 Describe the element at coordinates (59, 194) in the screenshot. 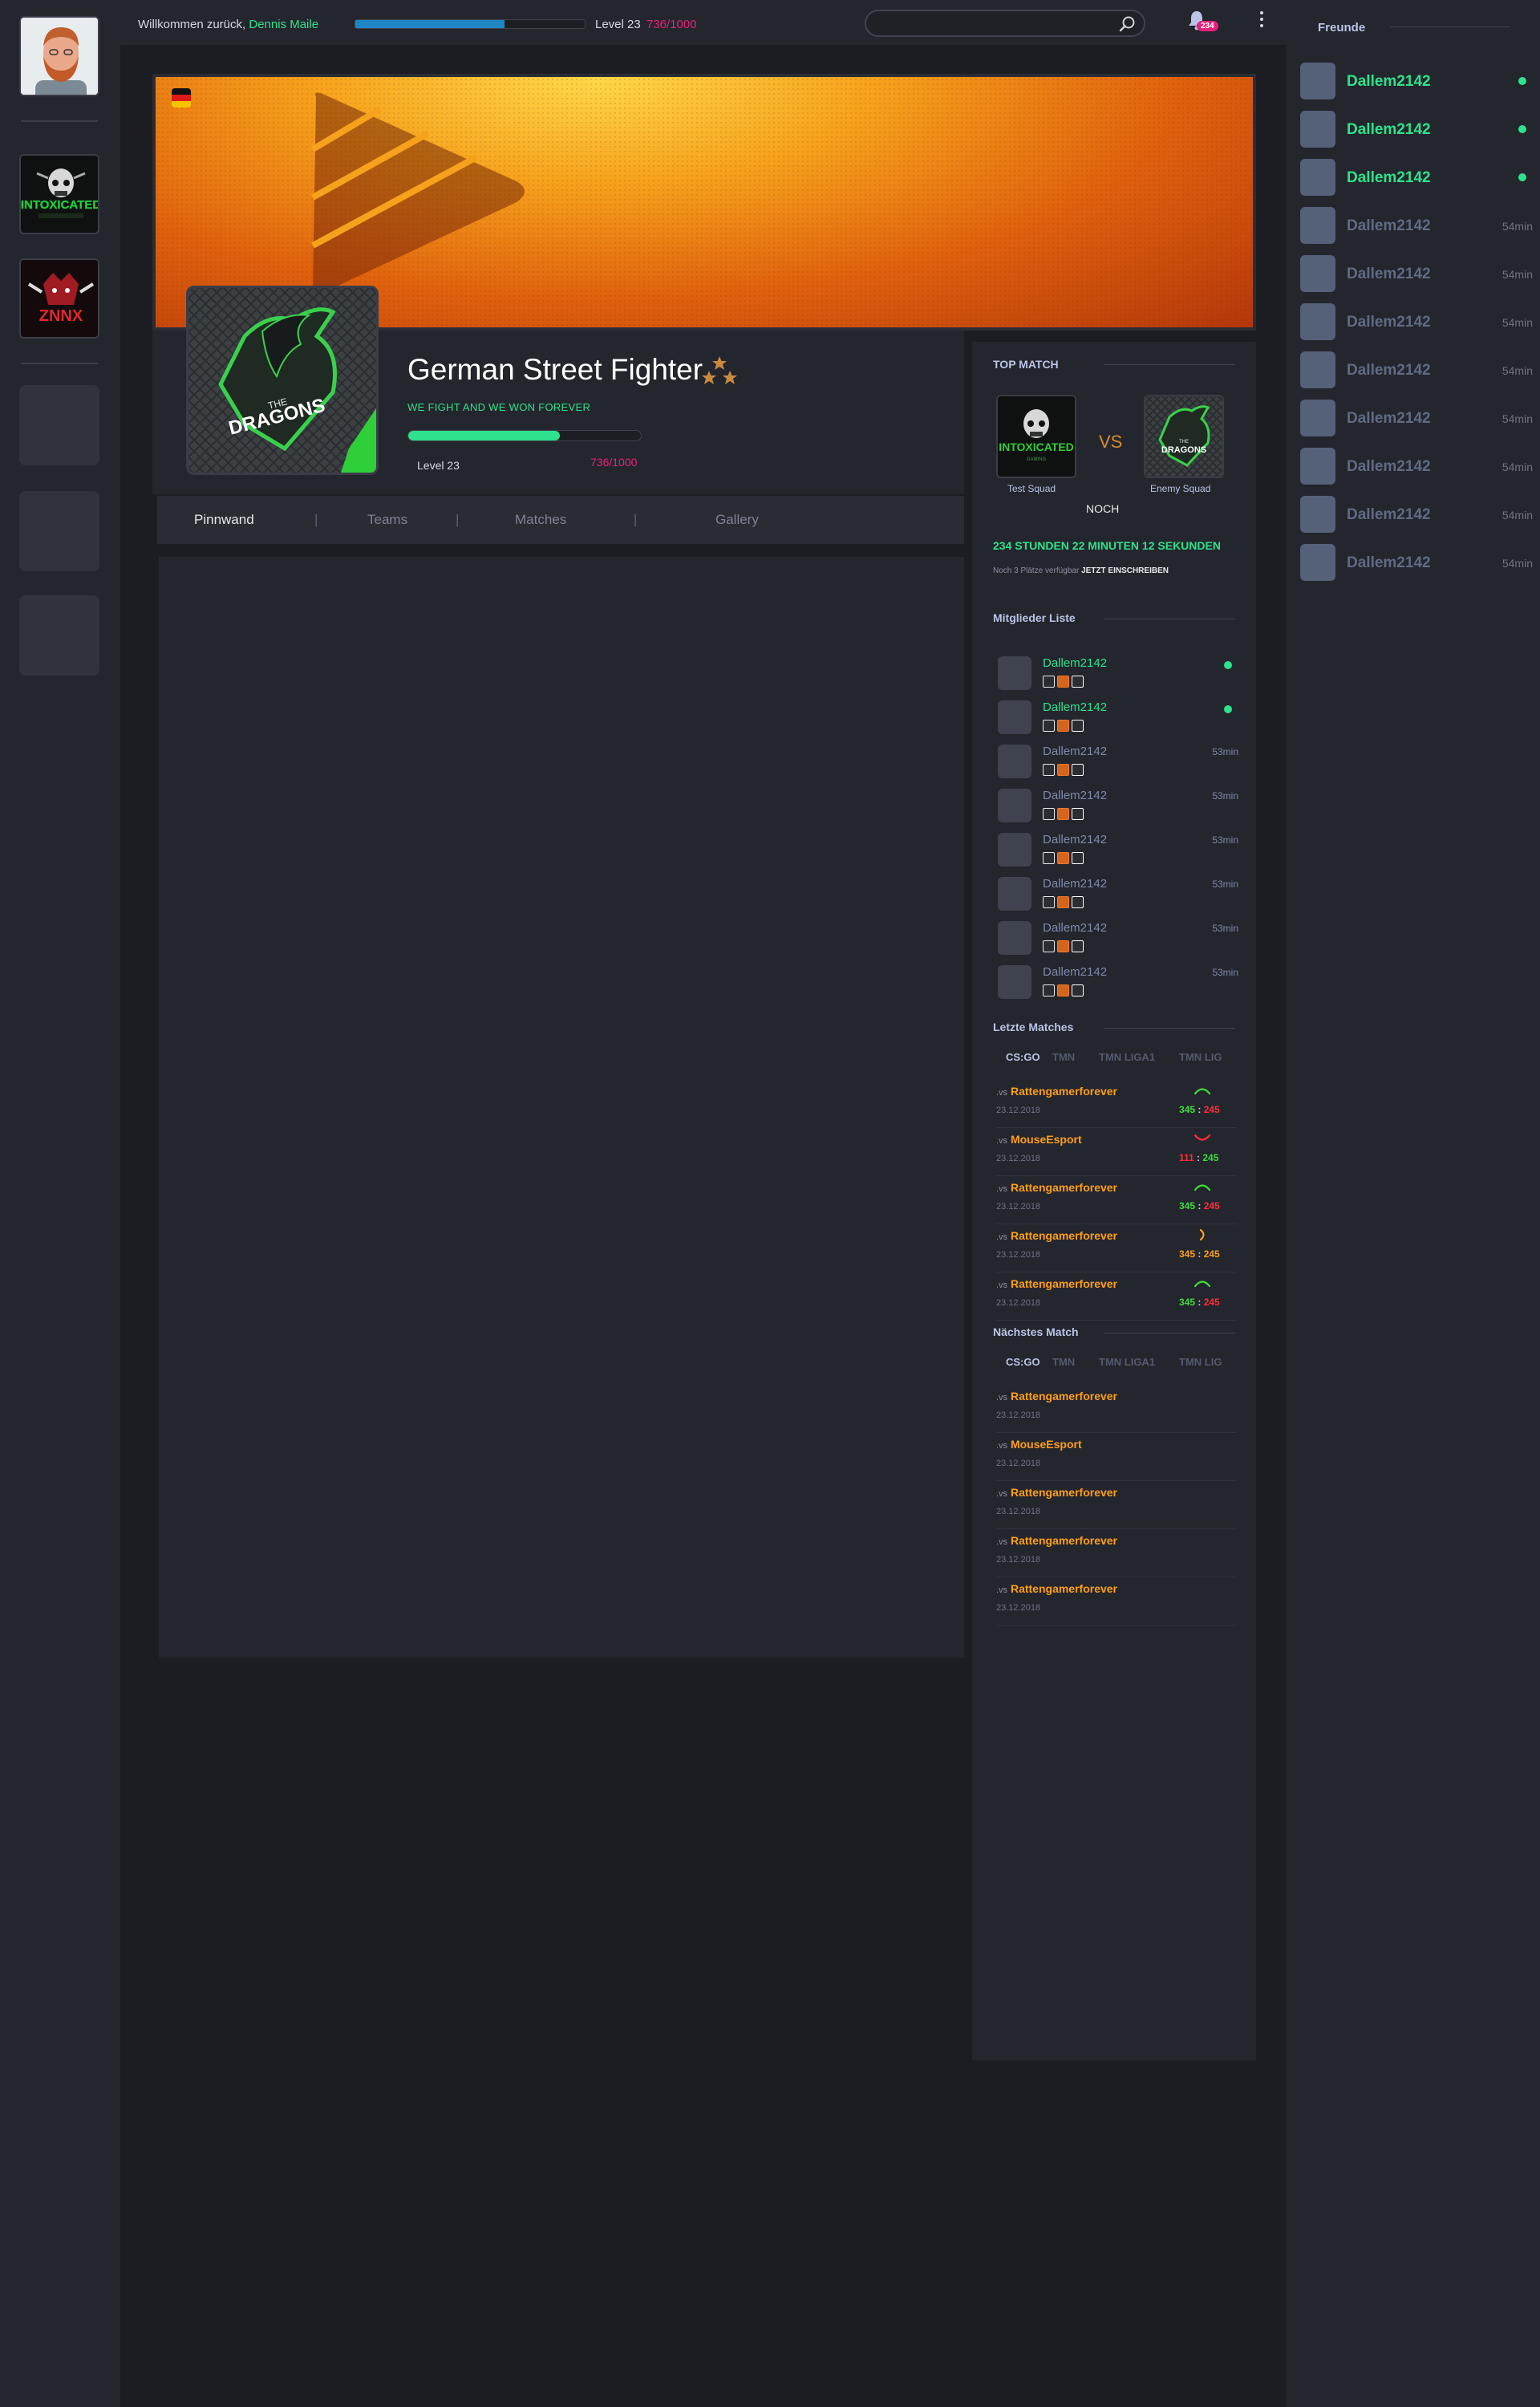

I see `sidebar-team-intoxicated: INTOXICATED` at that location.